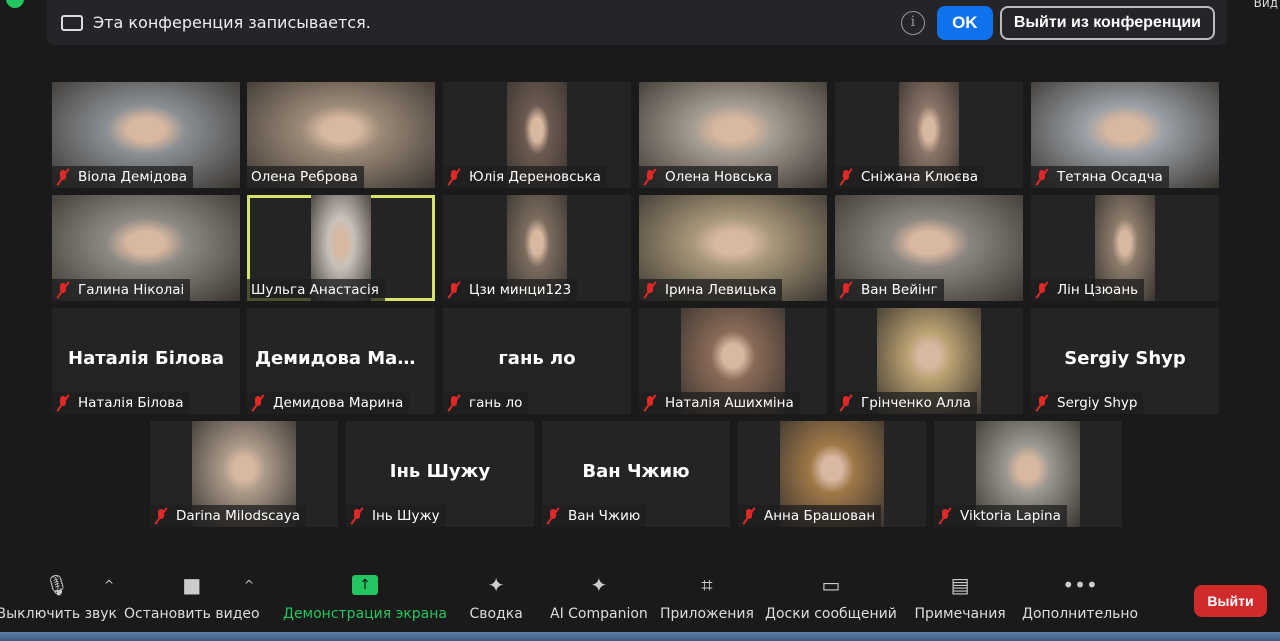  Describe the element at coordinates (1087, 403) in the screenshot. I see `participant-name-label: Sergiy Shyp` at that location.